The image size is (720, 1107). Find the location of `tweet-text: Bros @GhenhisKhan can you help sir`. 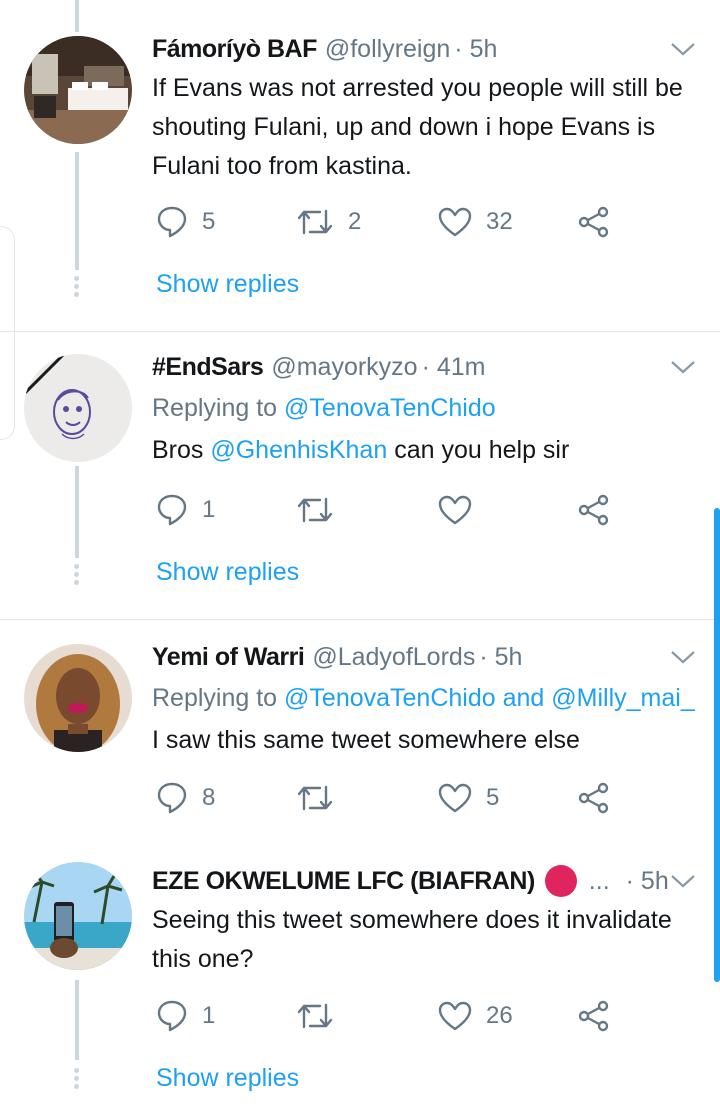

tweet-text: Bros @GhenhisKhan can you help sir is located at coordinates (361, 450).